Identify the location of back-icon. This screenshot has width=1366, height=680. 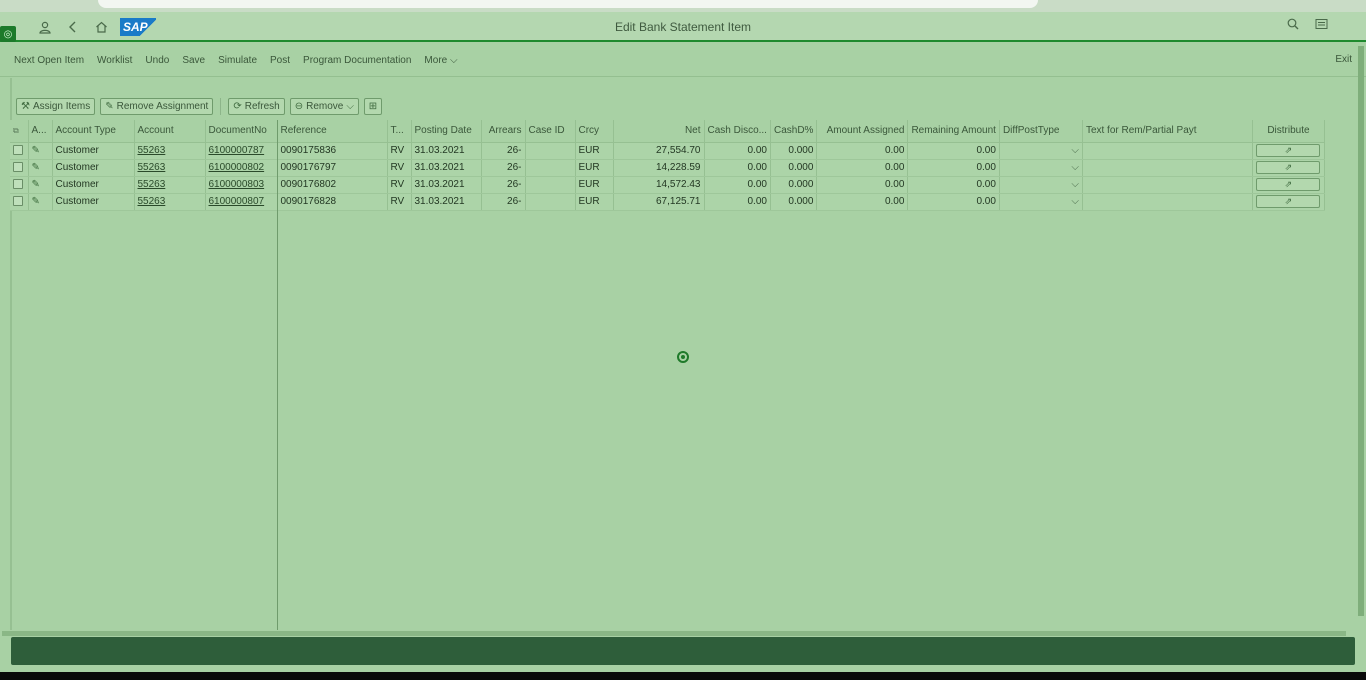
(73, 27).